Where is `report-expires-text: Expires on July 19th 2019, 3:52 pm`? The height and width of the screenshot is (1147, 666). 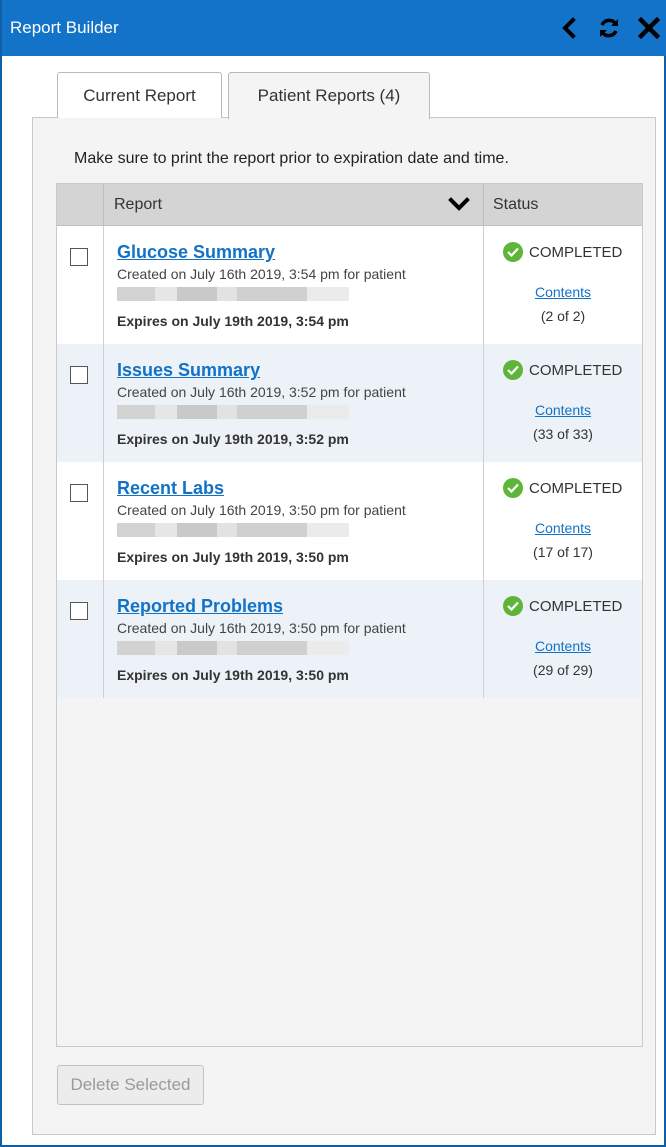
report-expires-text: Expires on July 19th 2019, 3:52 pm is located at coordinates (233, 439).